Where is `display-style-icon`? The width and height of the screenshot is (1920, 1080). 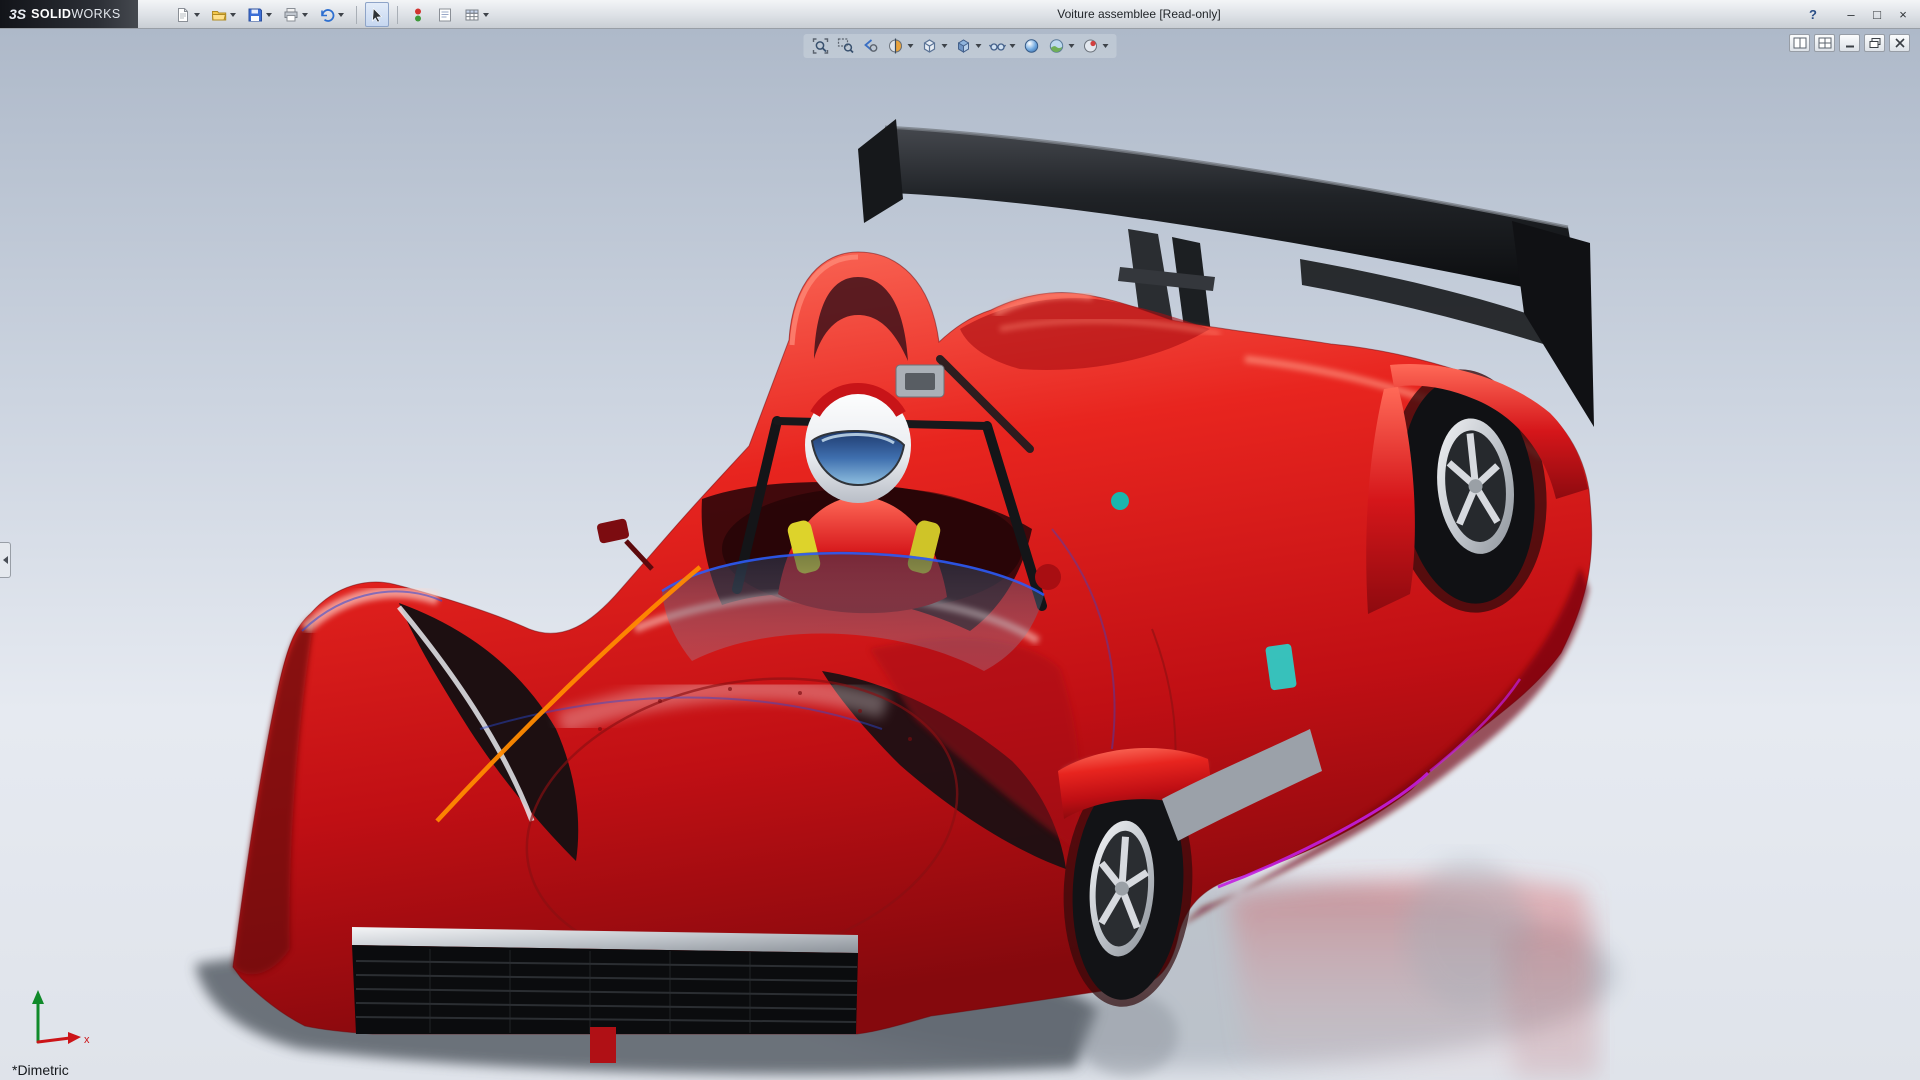
display-style-icon is located at coordinates (964, 46).